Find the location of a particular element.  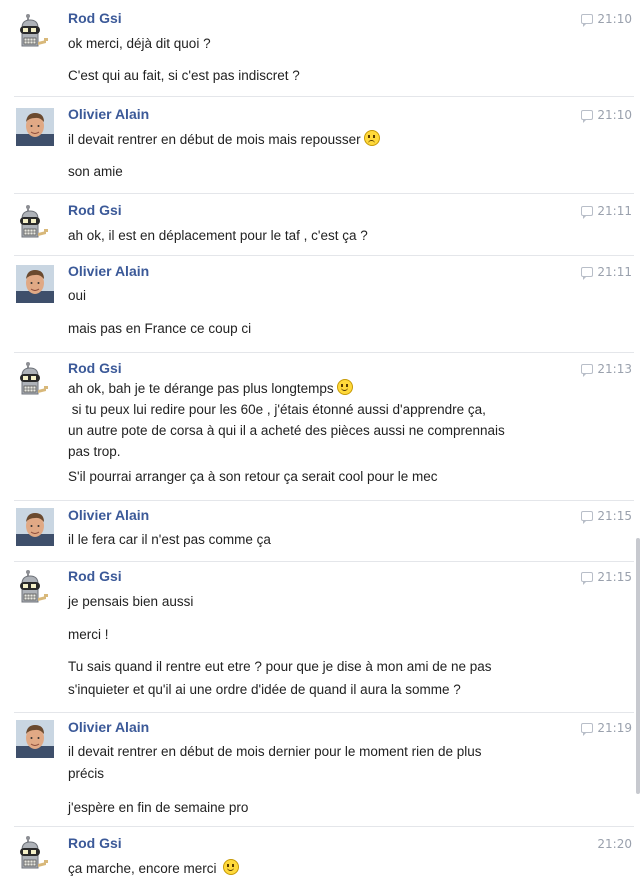

message-text: oui is located at coordinates (77, 295).